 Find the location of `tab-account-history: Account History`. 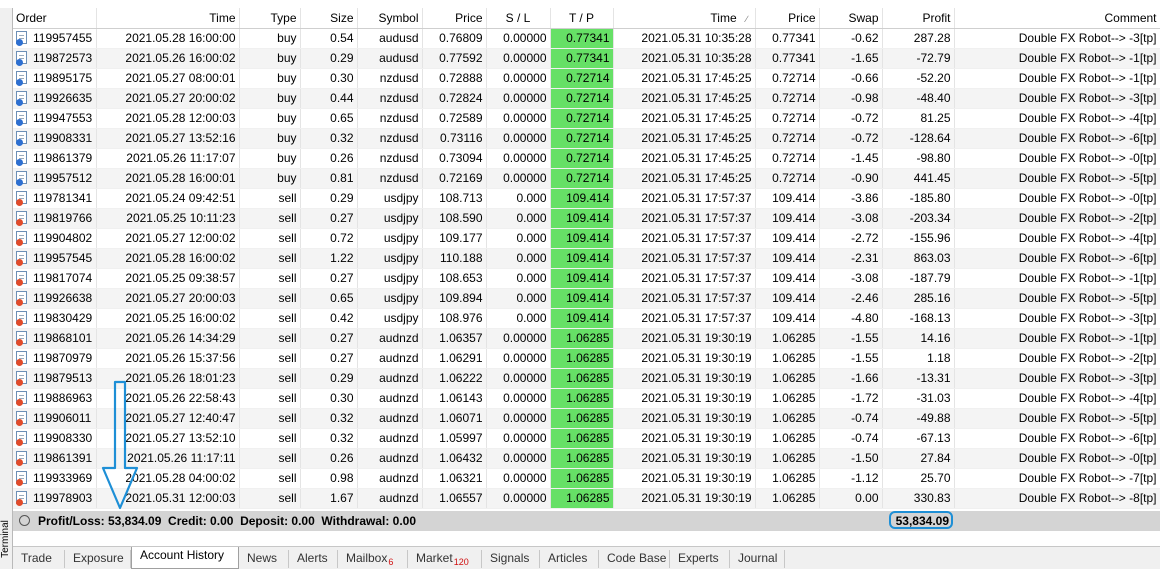

tab-account-history: Account History is located at coordinates (185, 558).